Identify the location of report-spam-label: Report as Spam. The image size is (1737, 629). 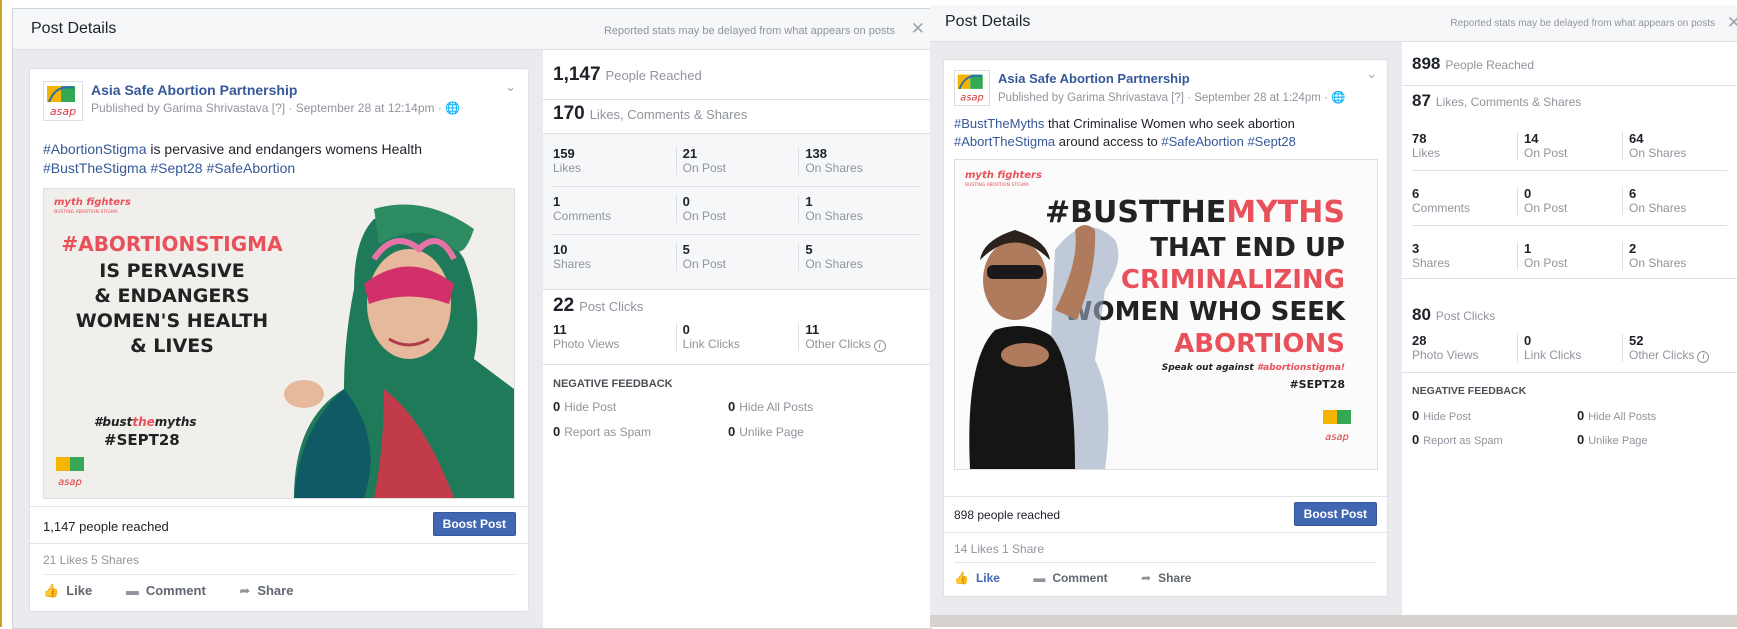
(1463, 441).